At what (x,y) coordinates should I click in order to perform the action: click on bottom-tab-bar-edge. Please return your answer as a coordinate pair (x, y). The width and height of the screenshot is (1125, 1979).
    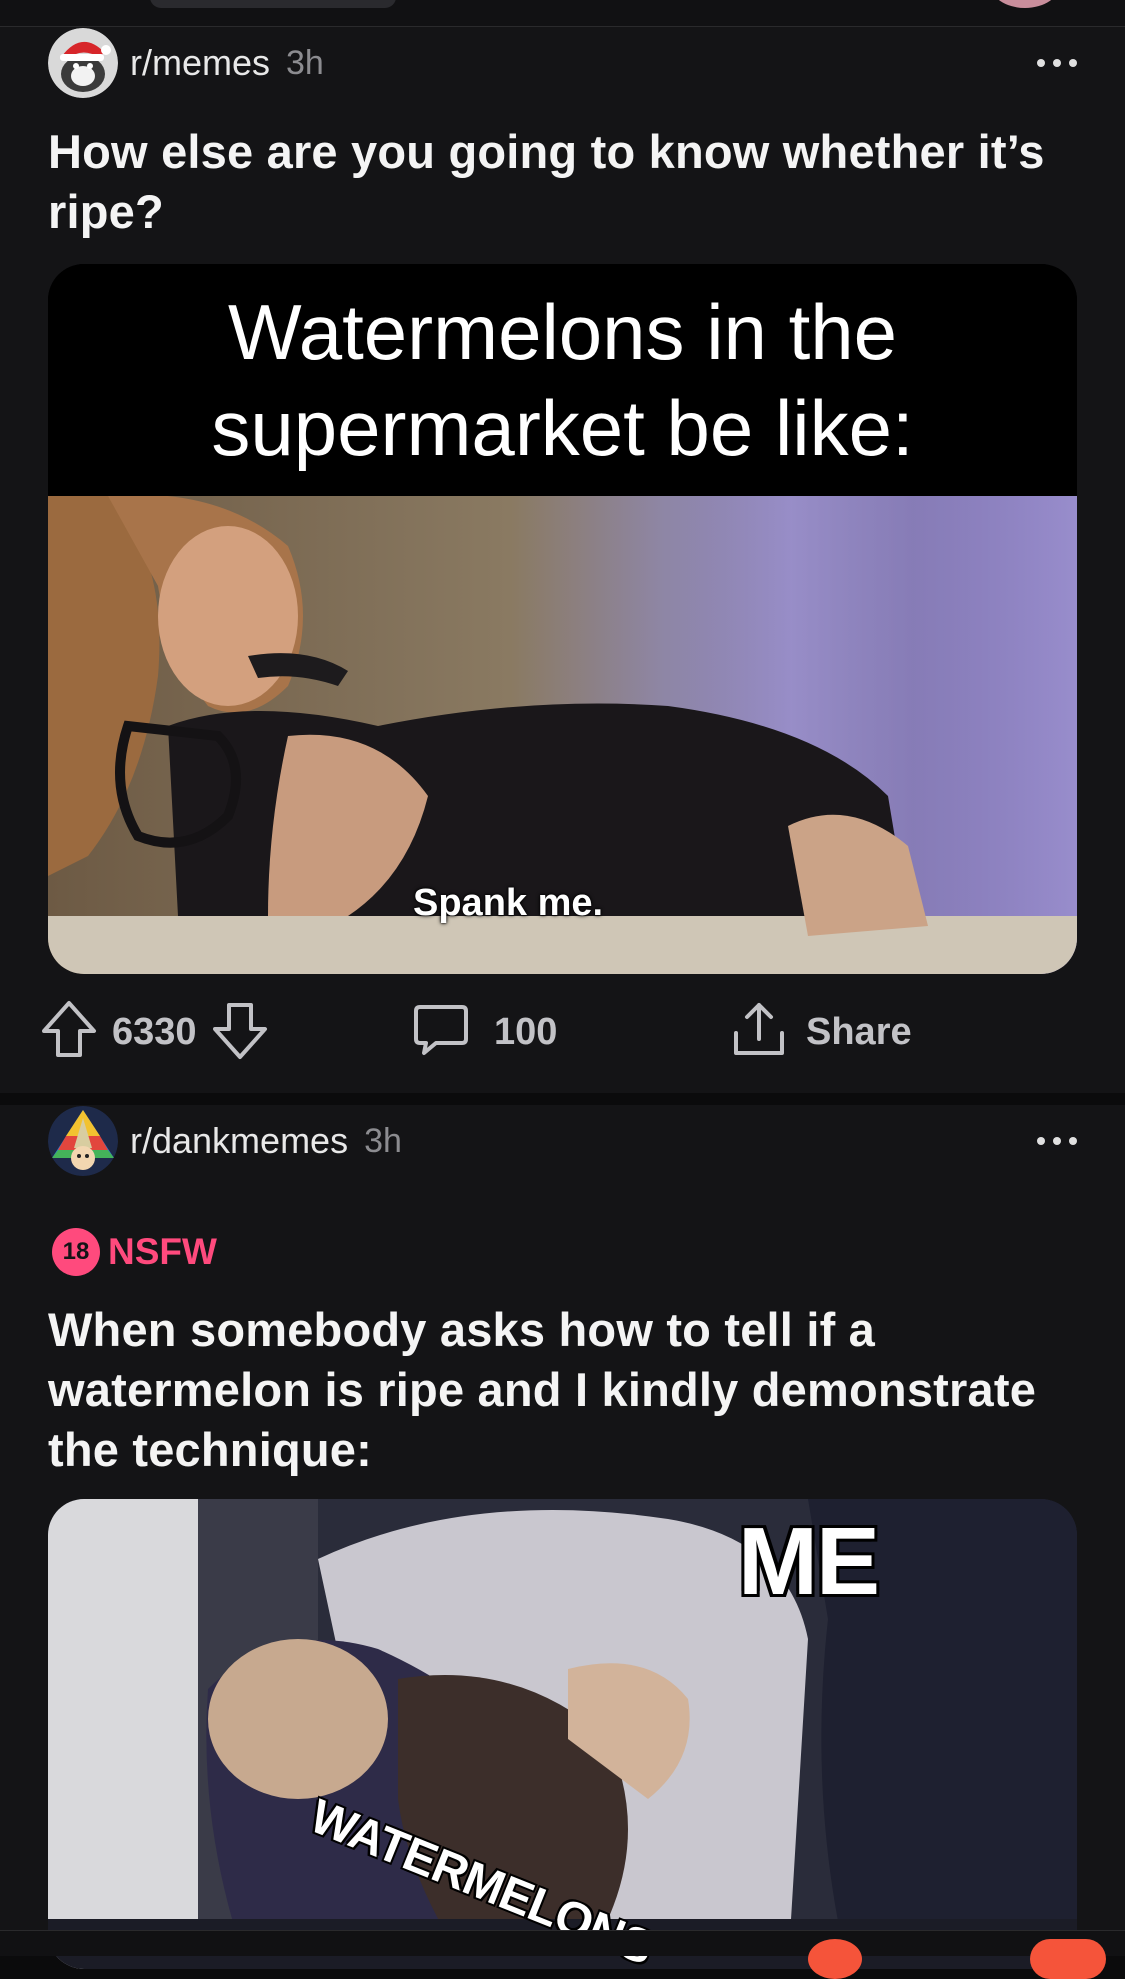
    Looking at the image, I should click on (562, 1954).